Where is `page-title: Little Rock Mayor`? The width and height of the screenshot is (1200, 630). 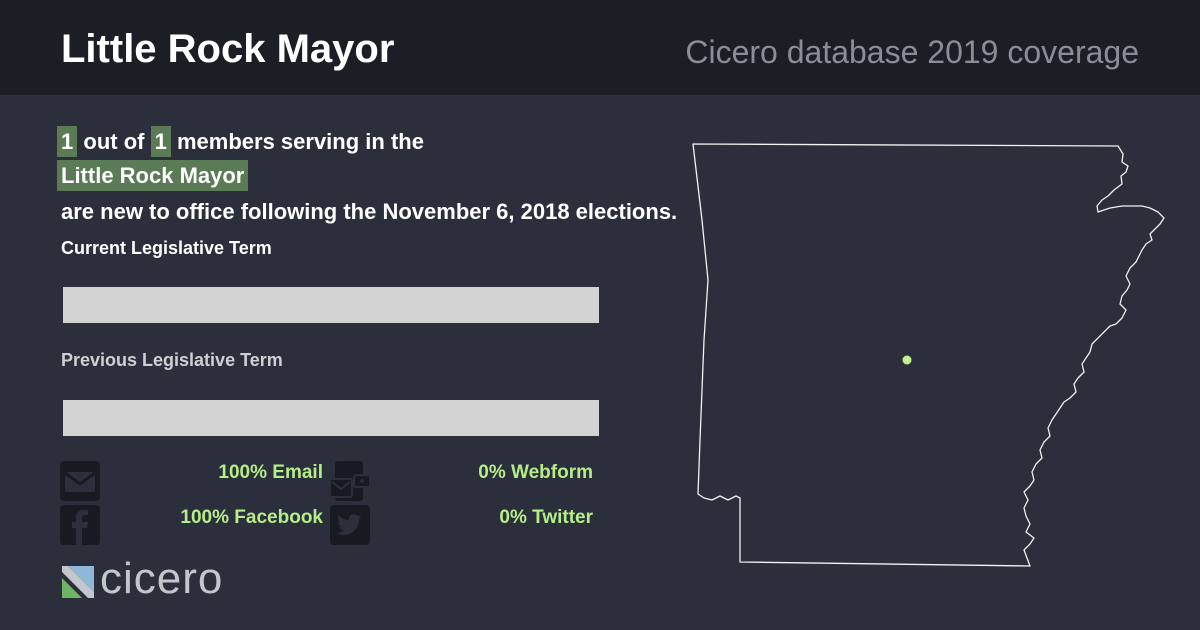
page-title: Little Rock Mayor is located at coordinates (228, 49).